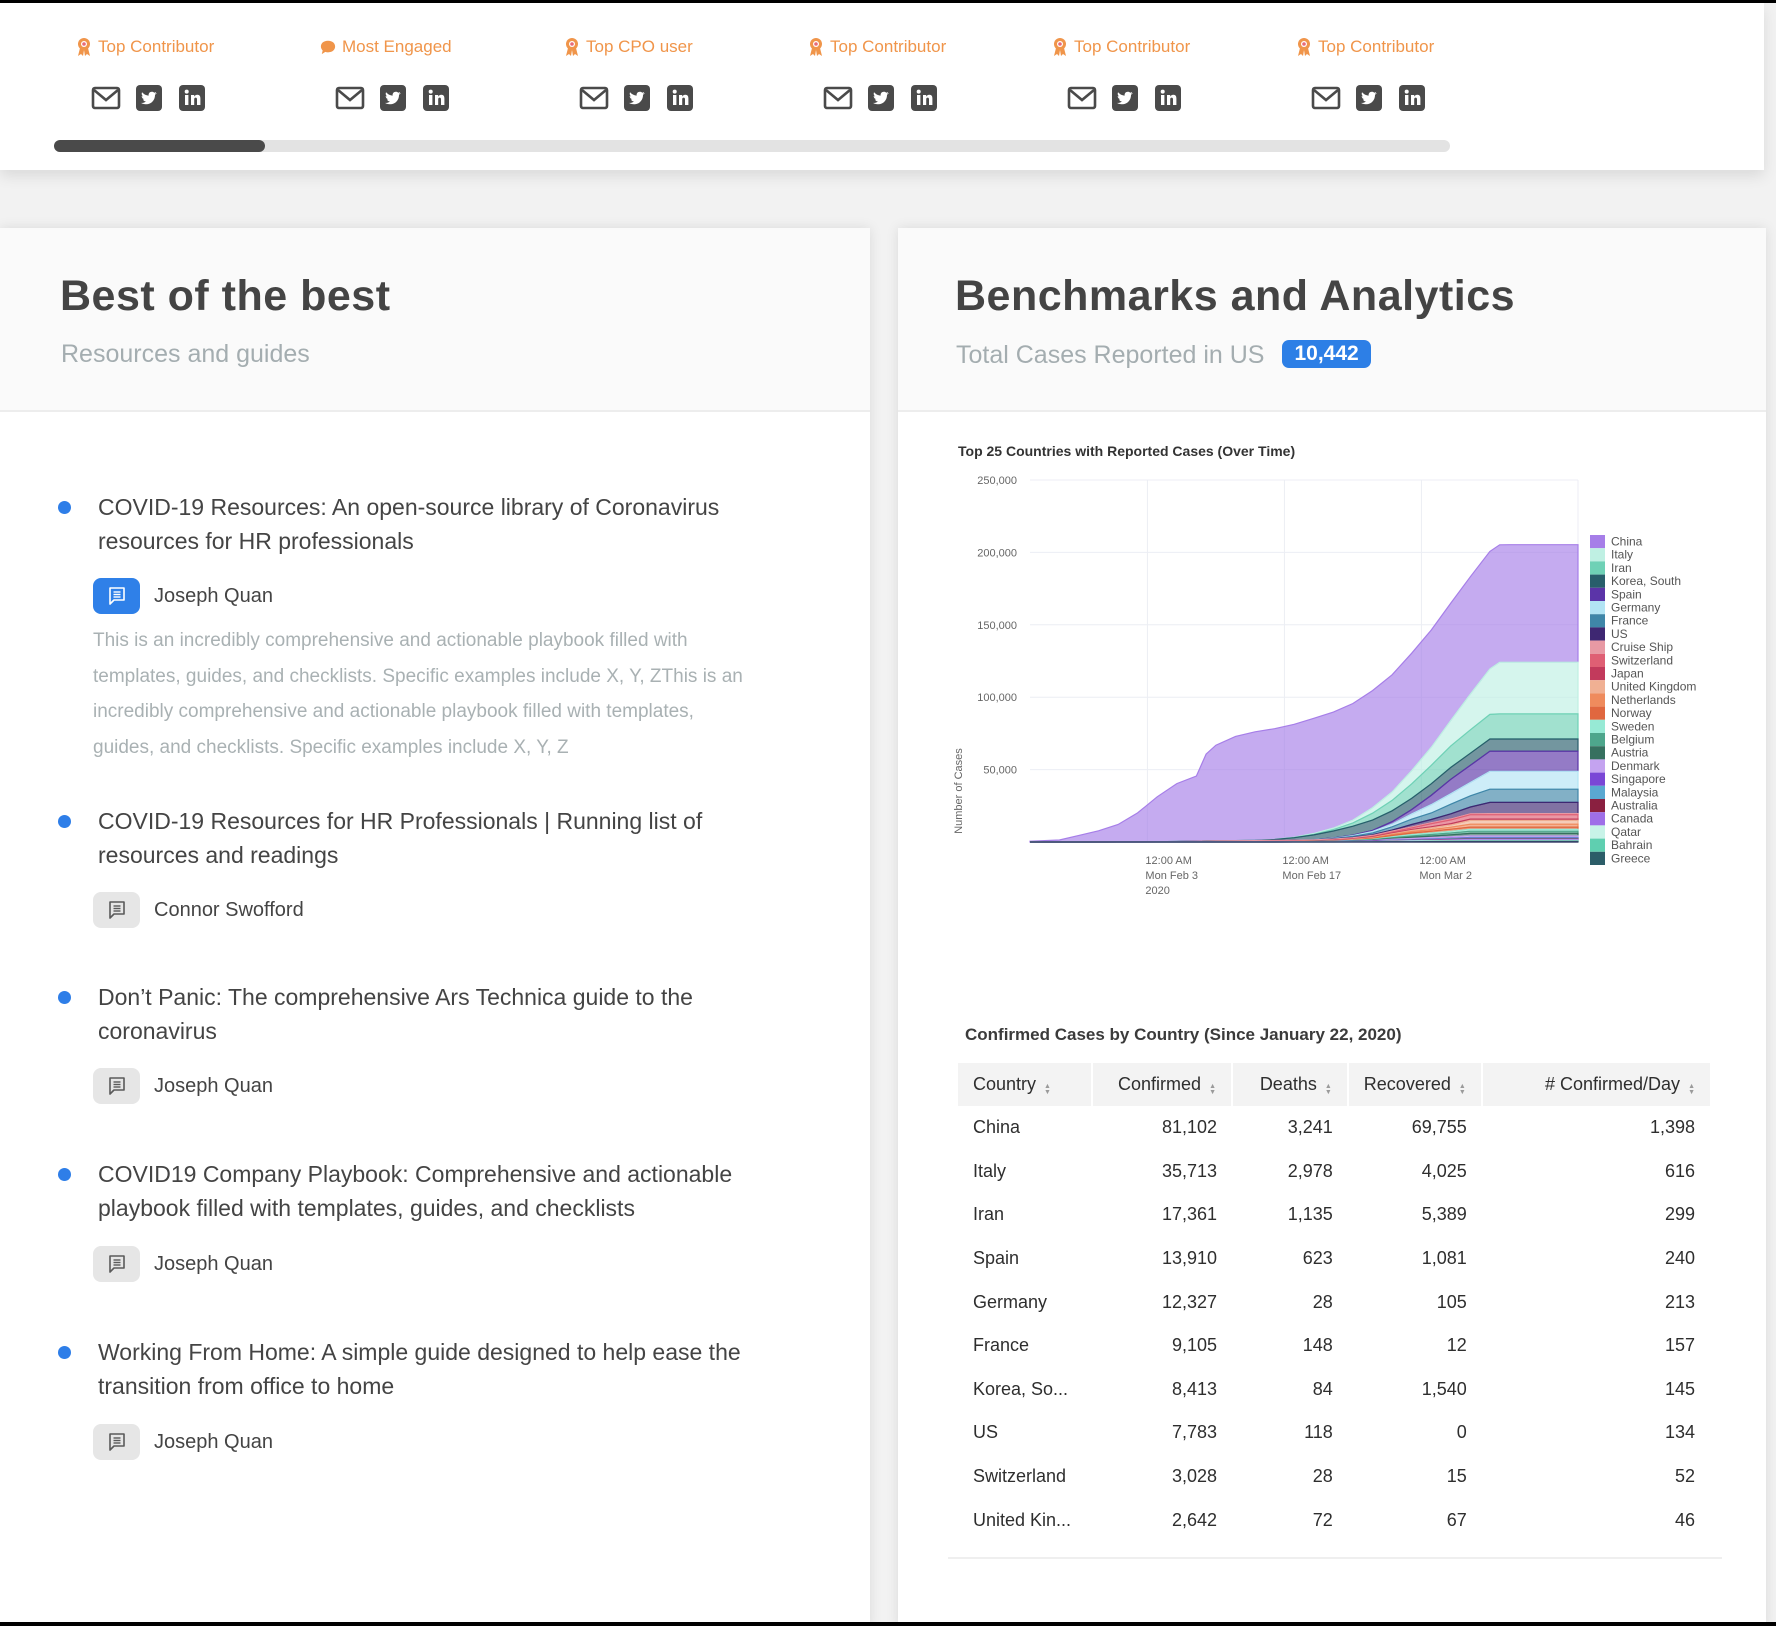 The width and height of the screenshot is (1776, 1626). Describe the element at coordinates (1653, 687) in the screenshot. I see `legend-label: United Kingdom` at that location.